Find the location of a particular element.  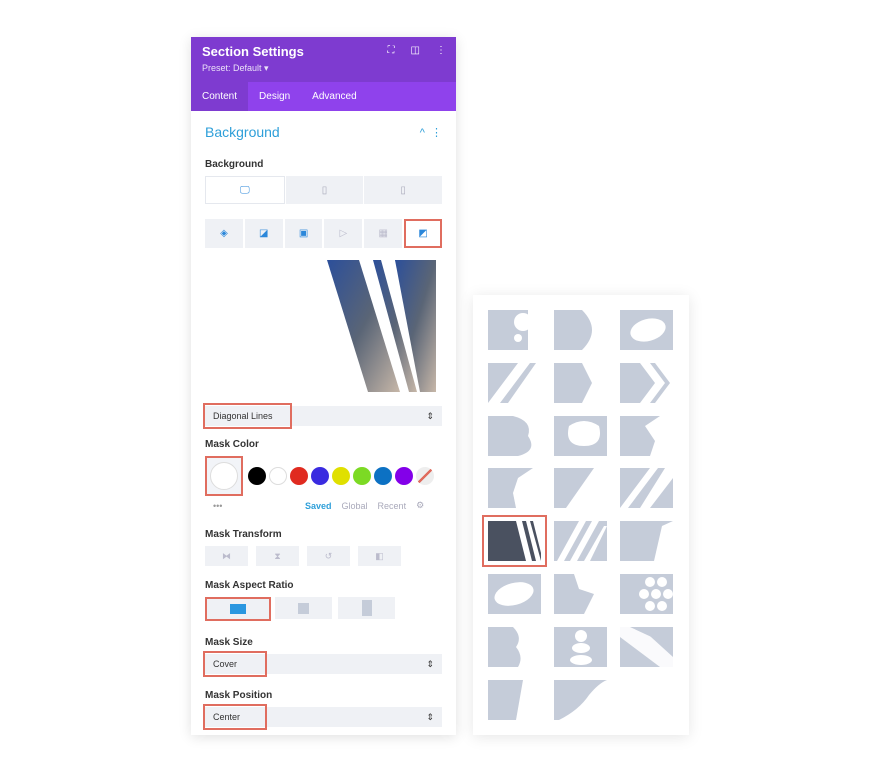

invert-button: ◧ is located at coordinates (379, 556).